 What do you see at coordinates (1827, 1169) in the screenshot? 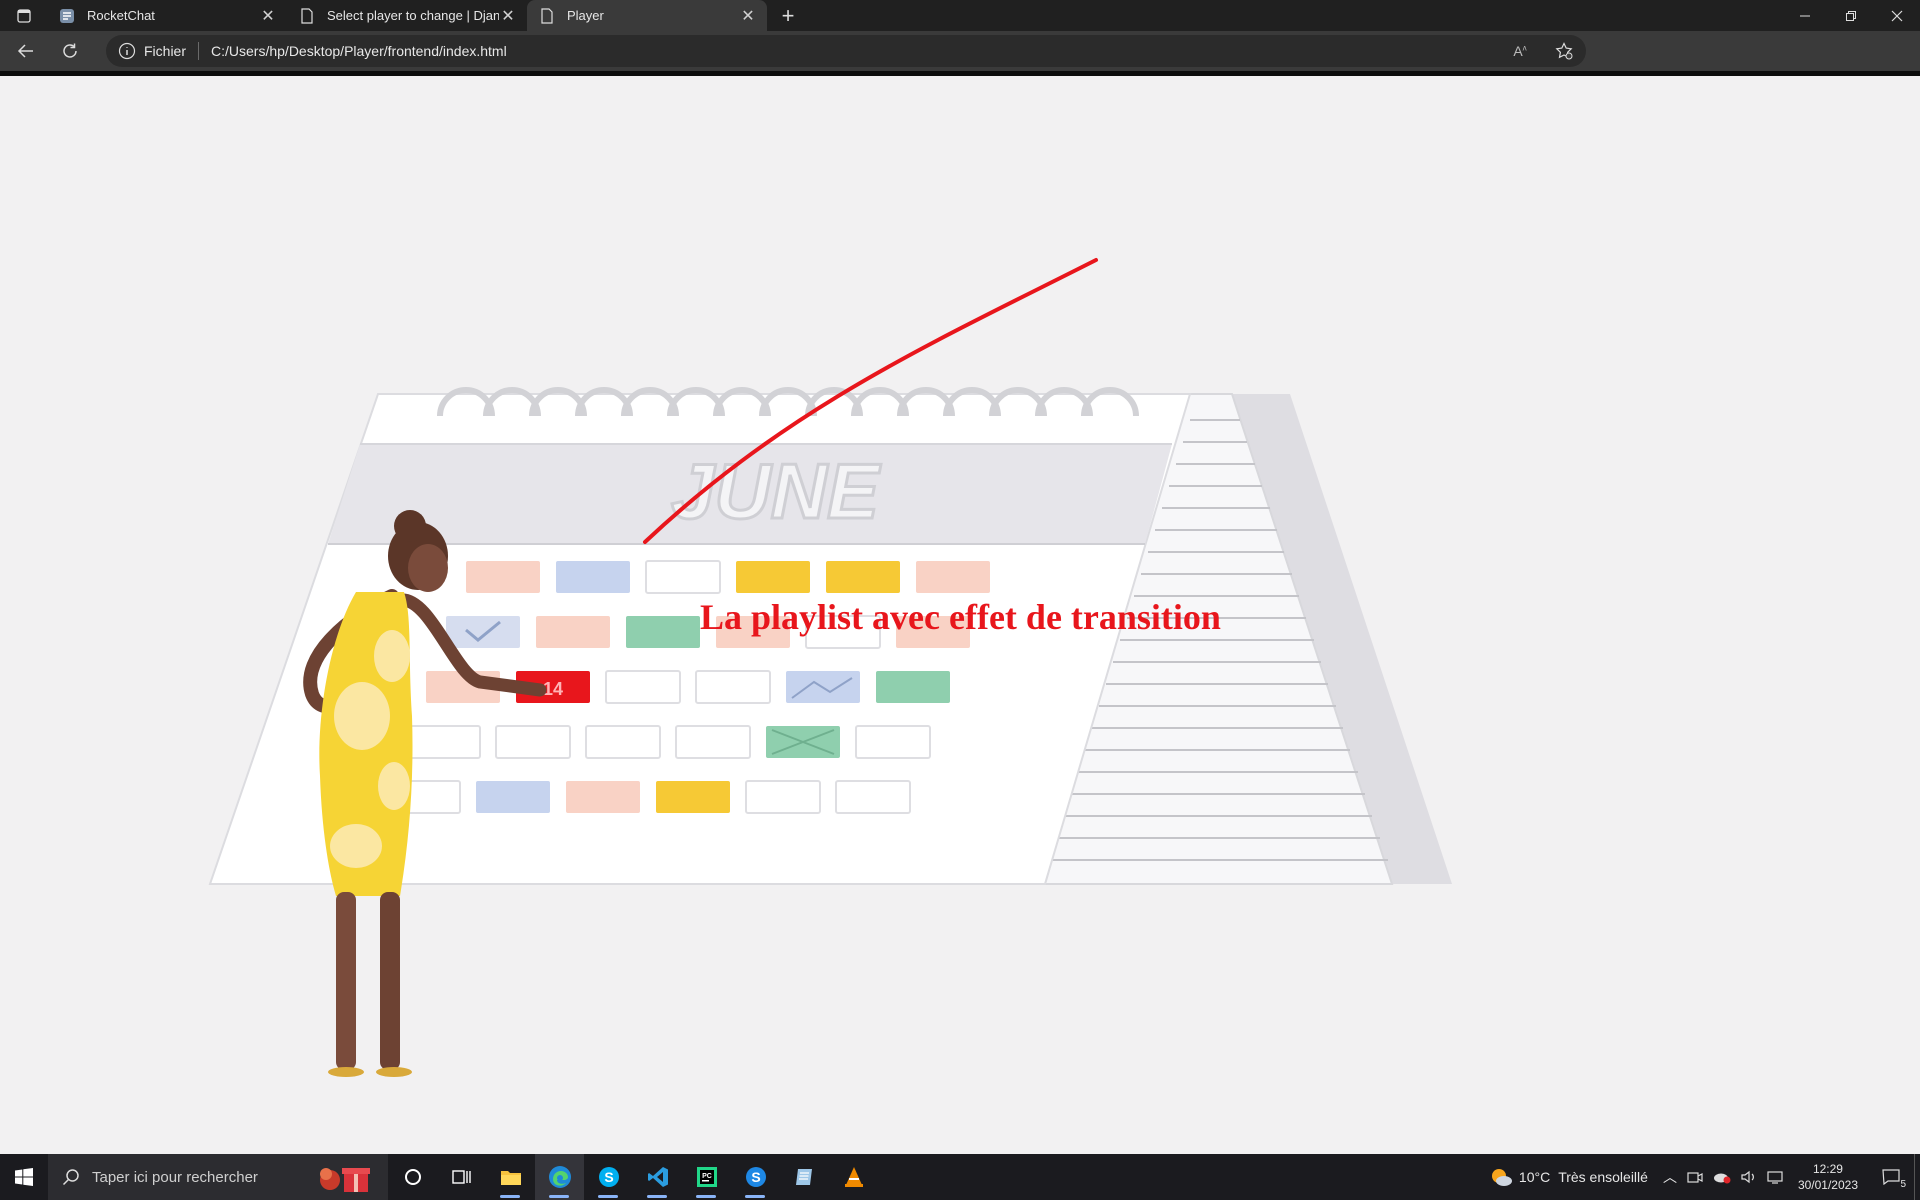
I see `clock-time: 12:29` at bounding box center [1827, 1169].